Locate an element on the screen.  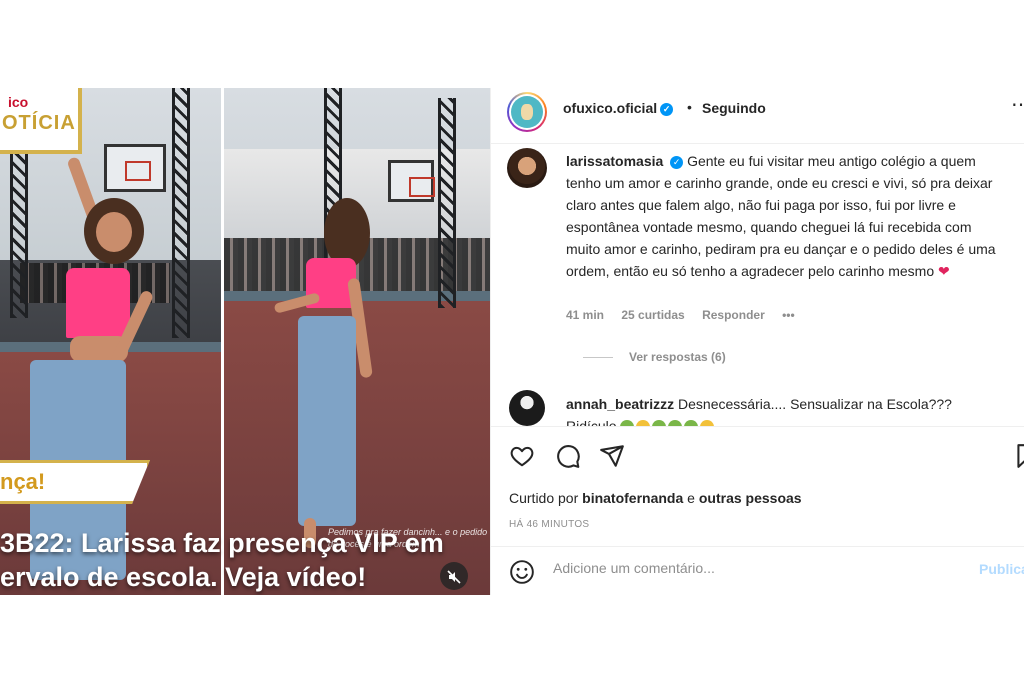
post-author: ofuxico.oficial ✓ is located at coordinates (618, 108).